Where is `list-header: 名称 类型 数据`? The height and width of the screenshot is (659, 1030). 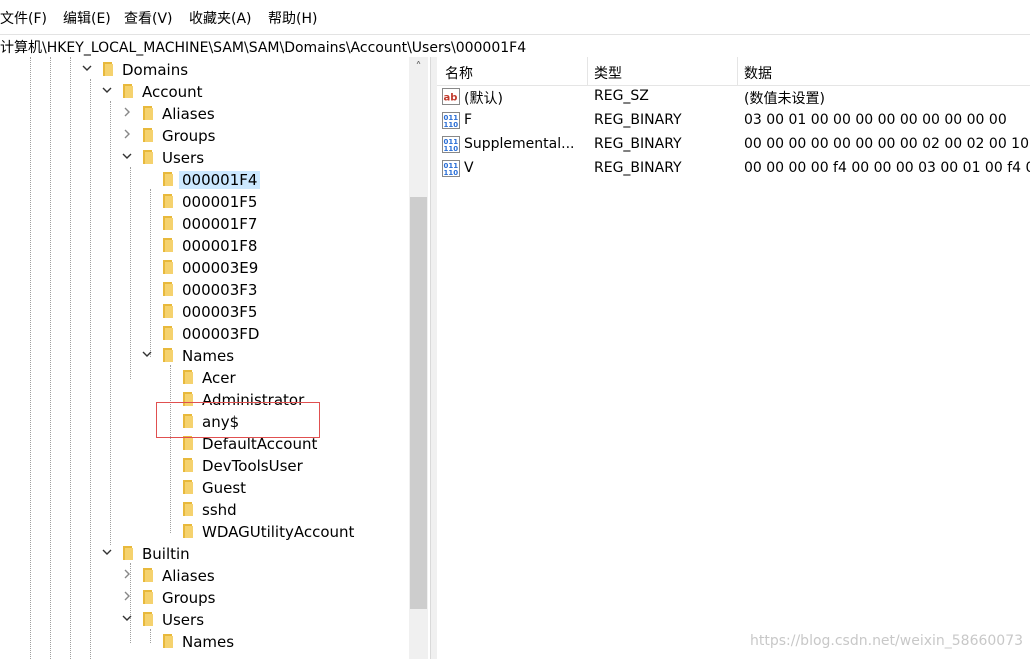 list-header: 名称 类型 数据 is located at coordinates (733, 71).